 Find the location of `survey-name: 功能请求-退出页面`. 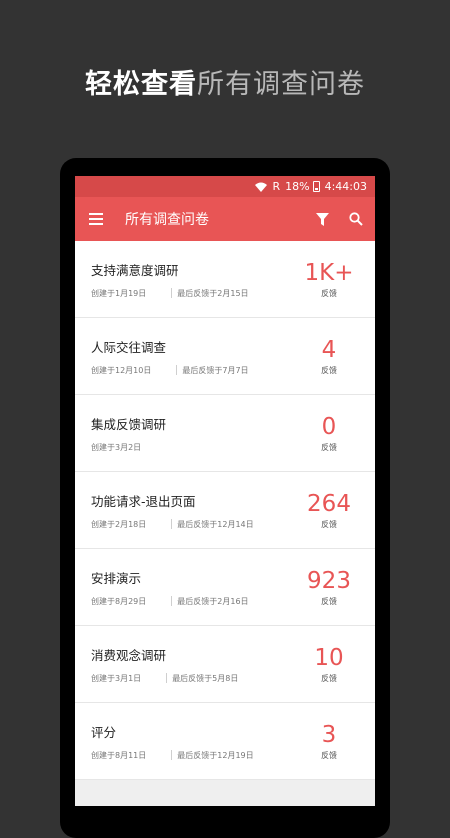

survey-name: 功能请求-退出页面 is located at coordinates (143, 501).